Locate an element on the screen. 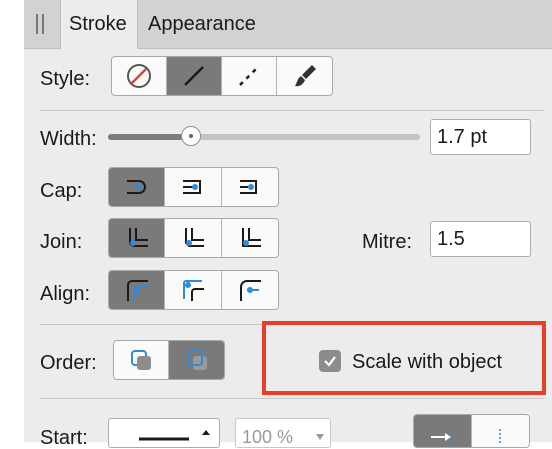 Image resolution: width=552 pixels, height=449 pixels. cap-label: Cap: is located at coordinates (61, 191).